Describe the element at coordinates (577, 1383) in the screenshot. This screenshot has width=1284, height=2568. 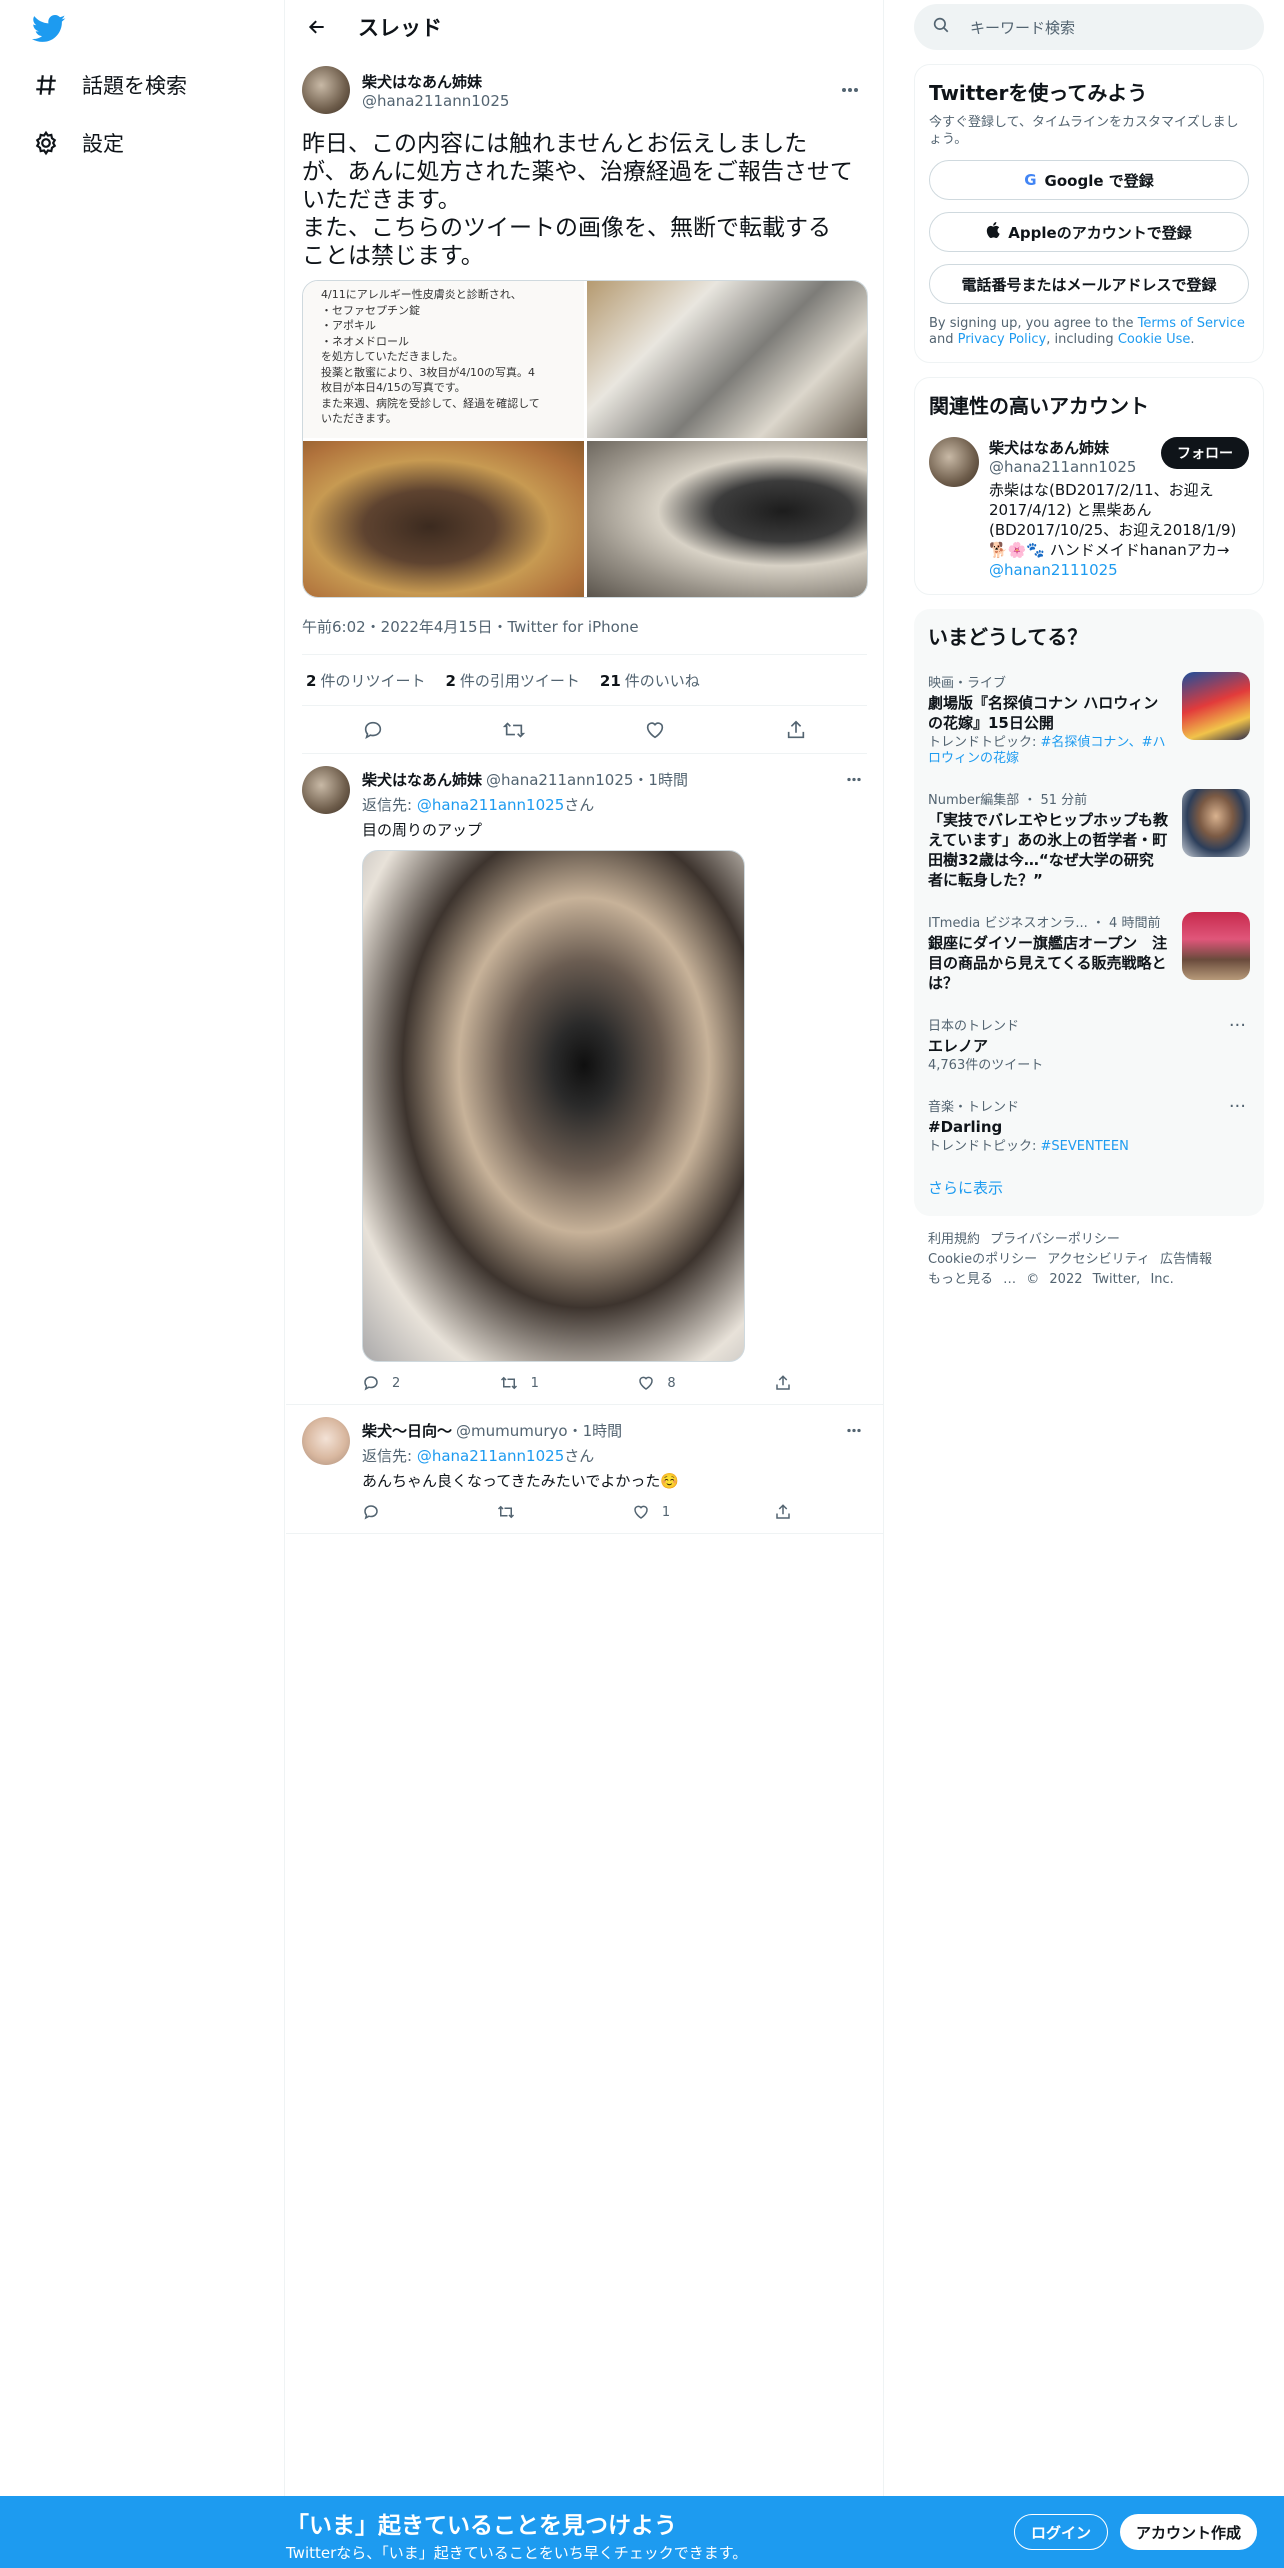
I see `reply-actions: 2 1 8` at that location.